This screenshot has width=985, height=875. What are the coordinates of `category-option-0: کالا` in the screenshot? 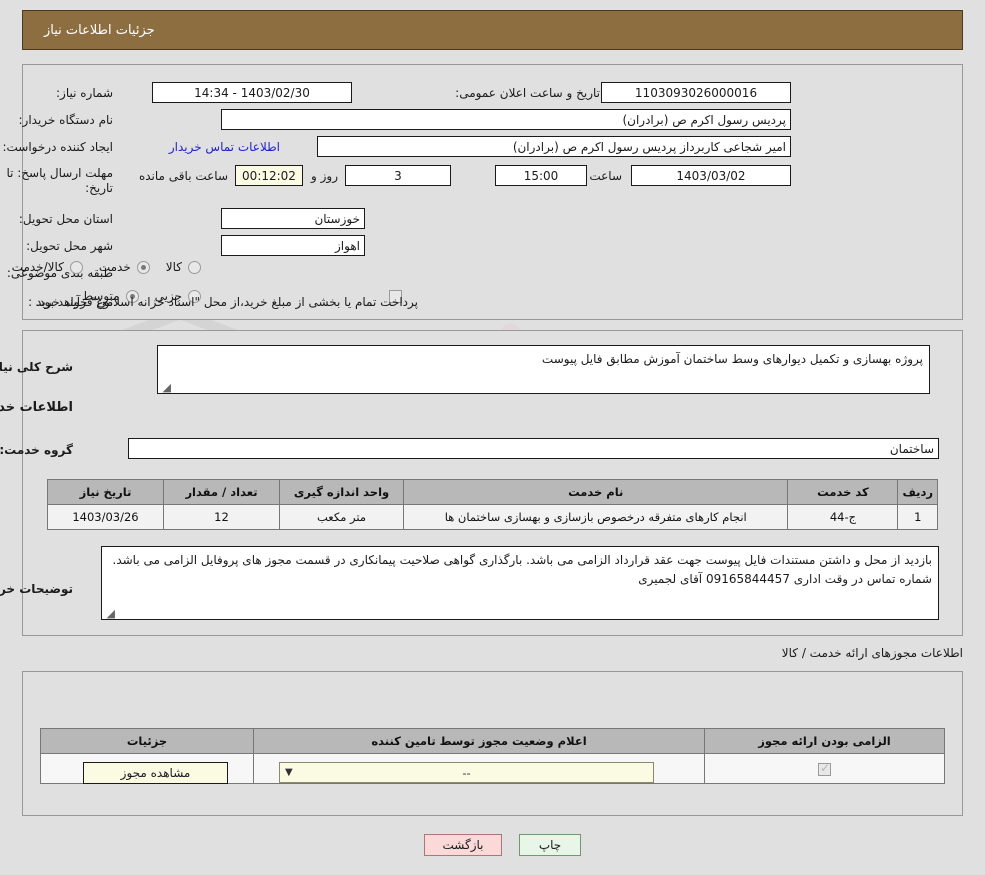 It's located at (183, 267).